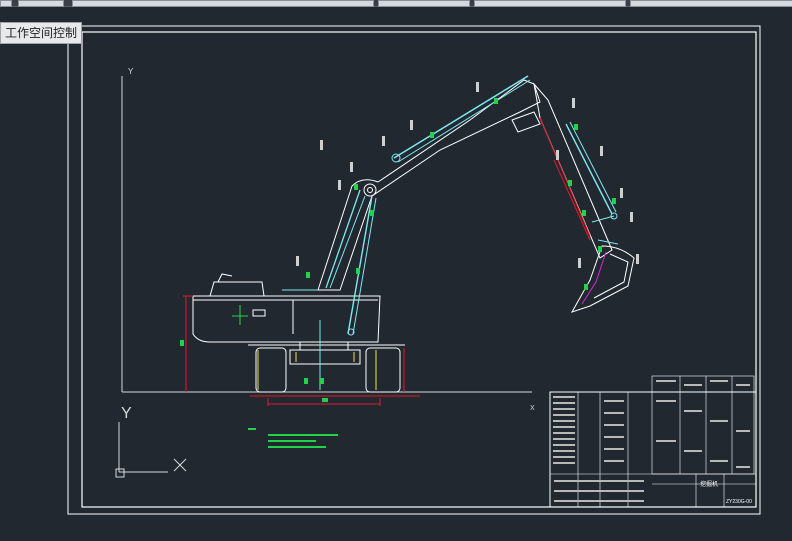  What do you see at coordinates (709, 484) in the screenshot?
I see `part-title: 挖掘机` at bounding box center [709, 484].